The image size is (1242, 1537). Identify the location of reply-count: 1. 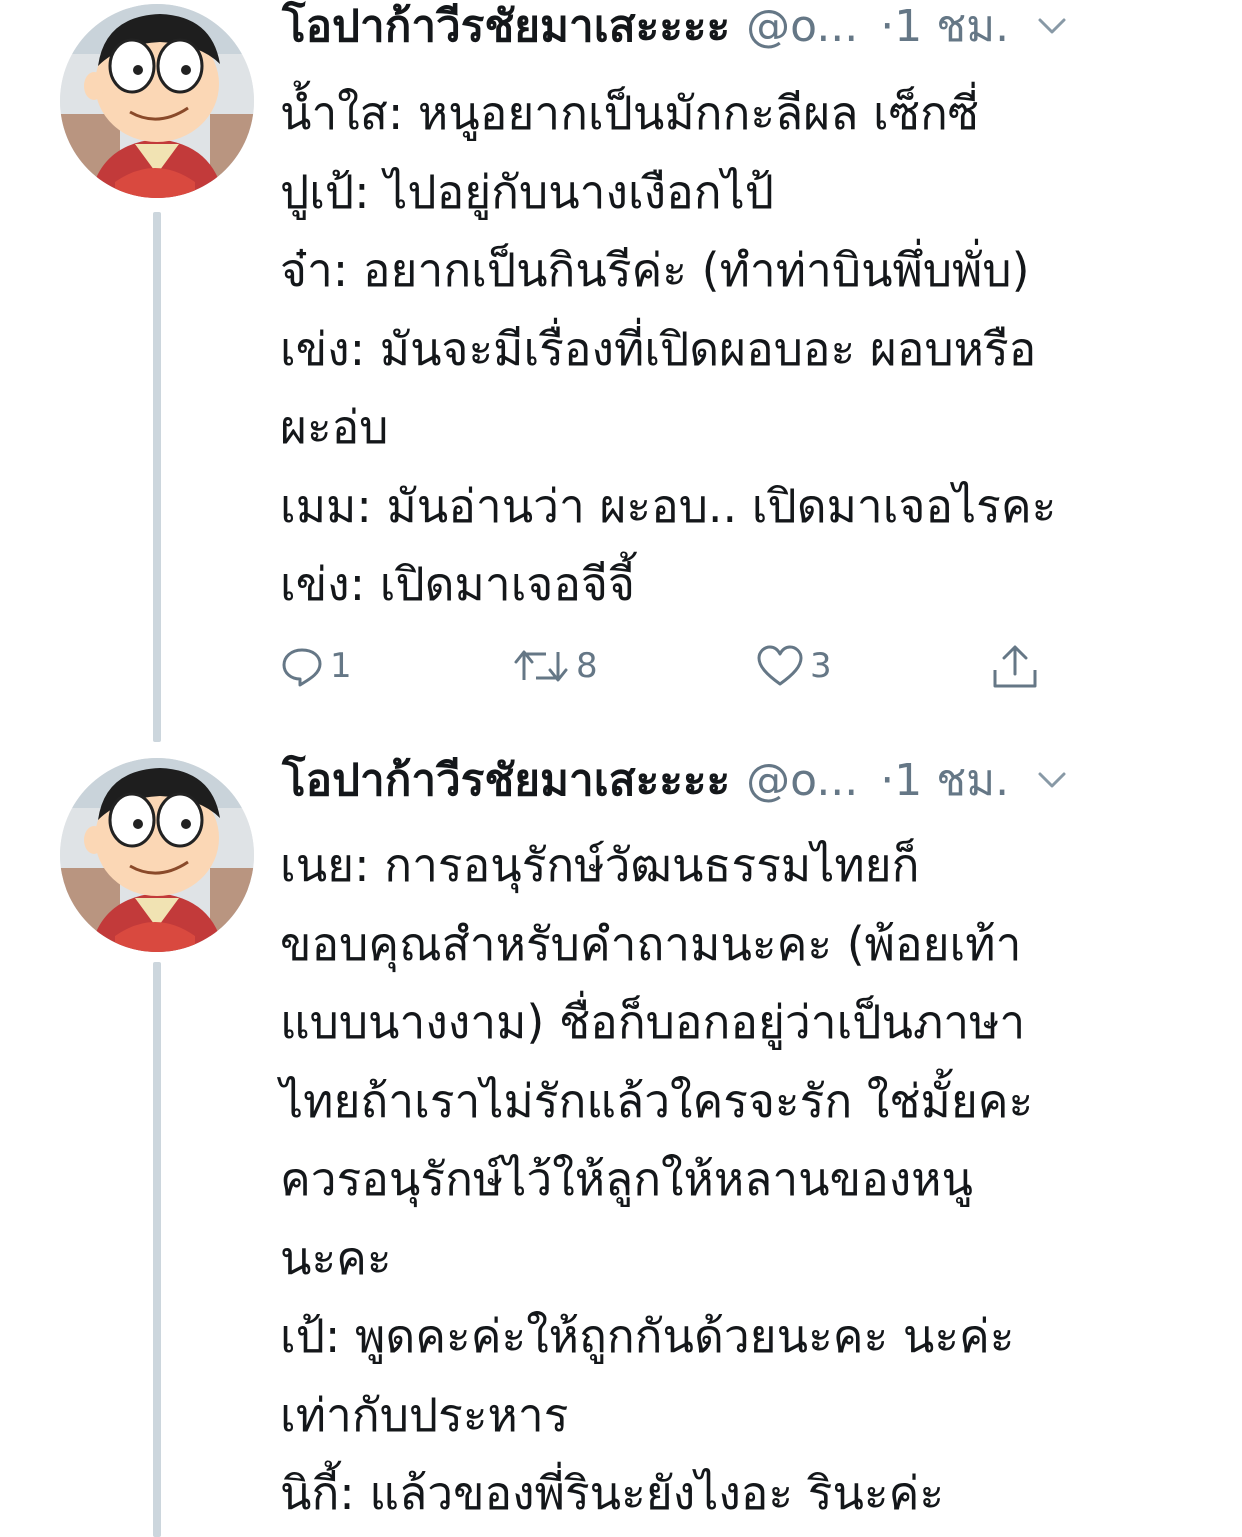
(341, 666).